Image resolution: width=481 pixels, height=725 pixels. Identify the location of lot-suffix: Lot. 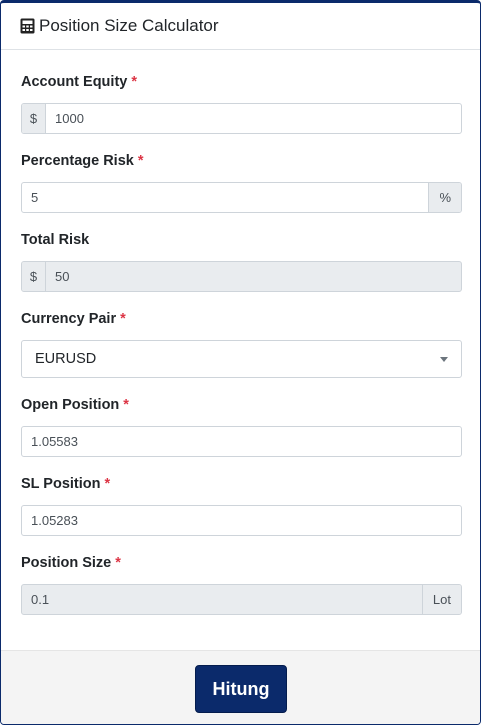
(441, 599).